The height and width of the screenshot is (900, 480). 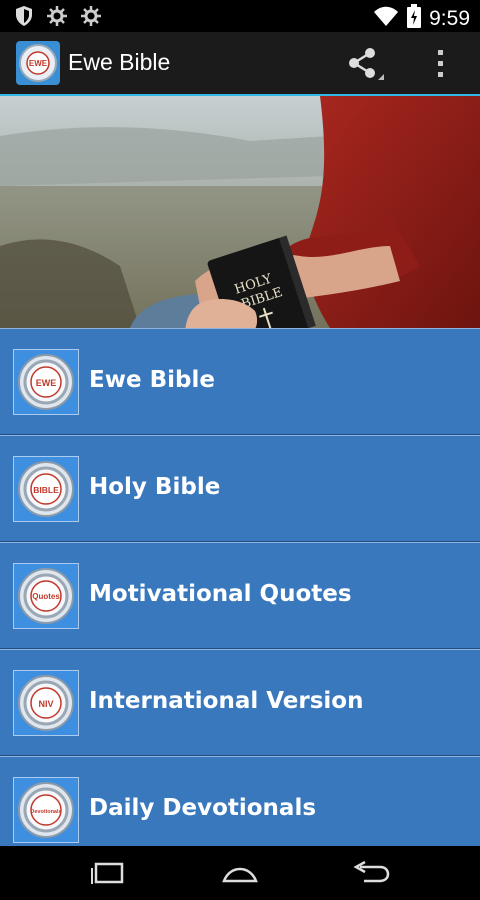 I want to click on quotes-icon: Quotes, so click(x=46, y=596).